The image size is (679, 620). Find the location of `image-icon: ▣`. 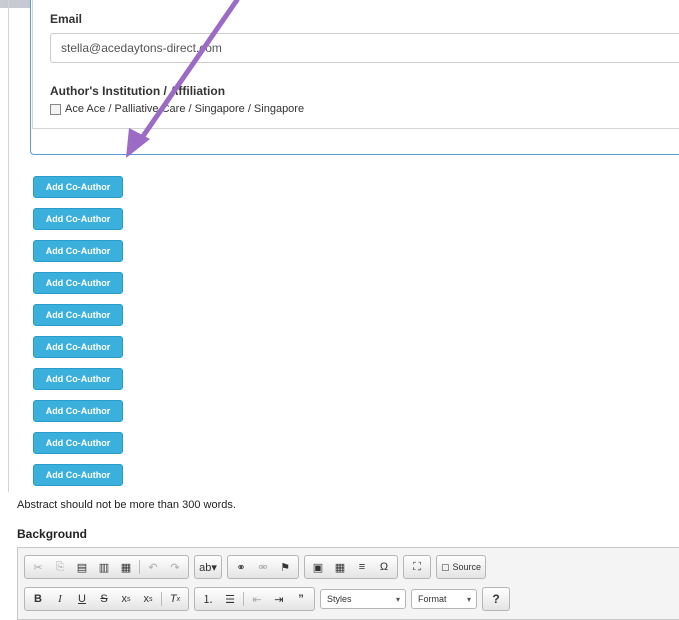

image-icon: ▣ is located at coordinates (318, 567).